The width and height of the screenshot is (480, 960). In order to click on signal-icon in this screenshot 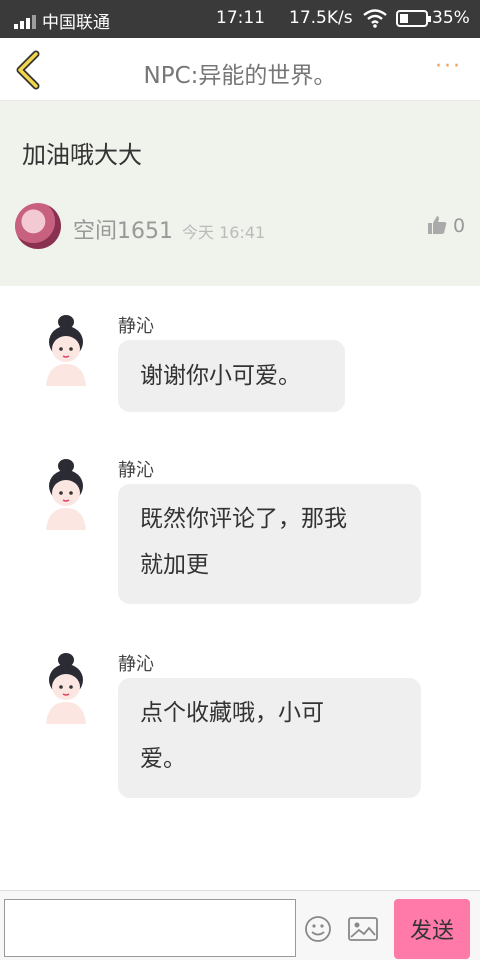, I will do `click(25, 21)`.